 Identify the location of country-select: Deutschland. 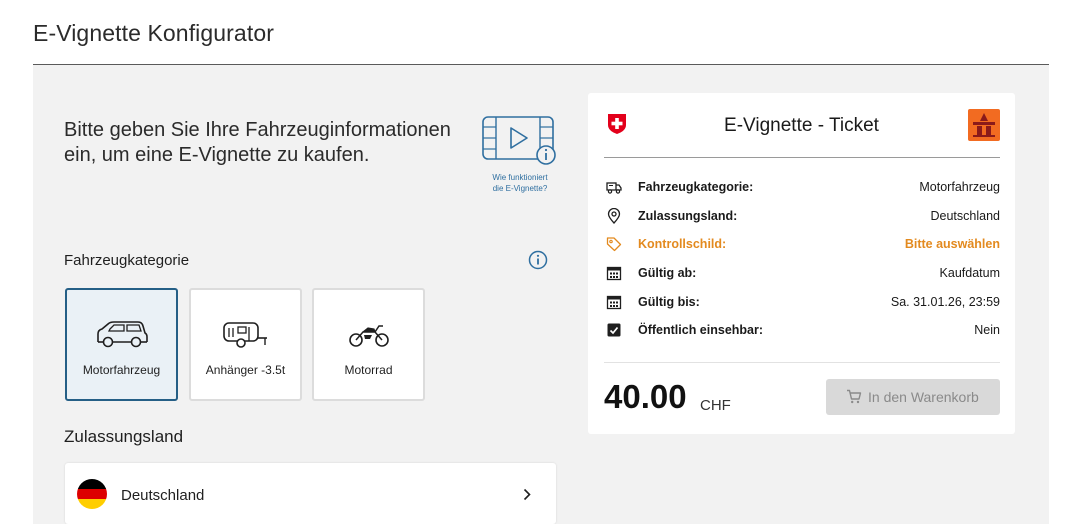
(310, 493).